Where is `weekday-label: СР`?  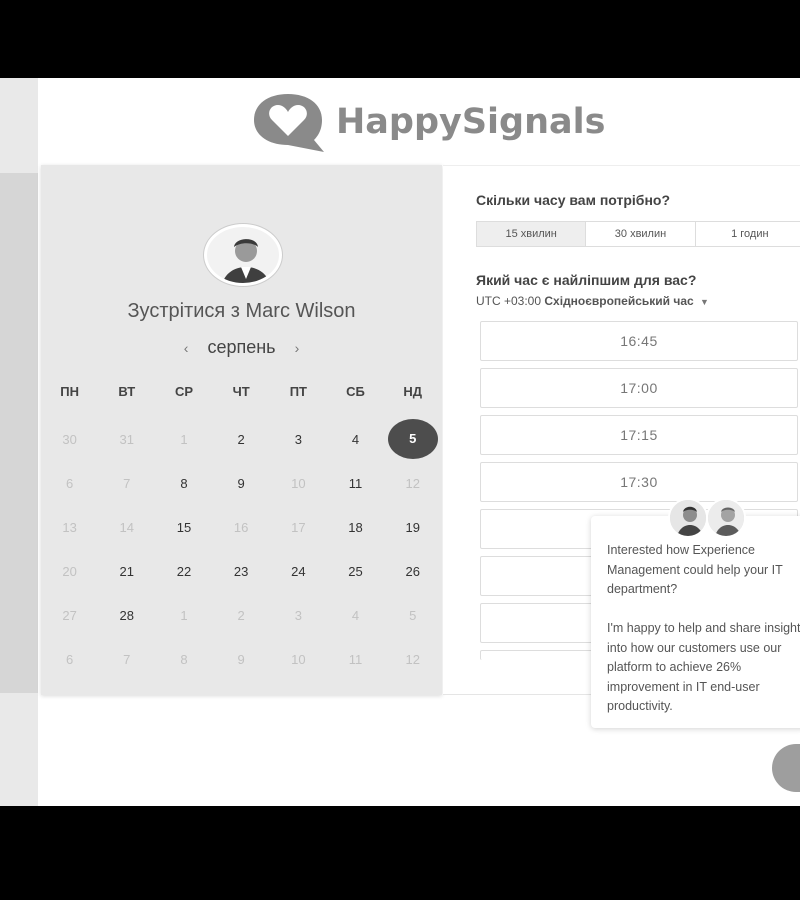 weekday-label: СР is located at coordinates (183, 391).